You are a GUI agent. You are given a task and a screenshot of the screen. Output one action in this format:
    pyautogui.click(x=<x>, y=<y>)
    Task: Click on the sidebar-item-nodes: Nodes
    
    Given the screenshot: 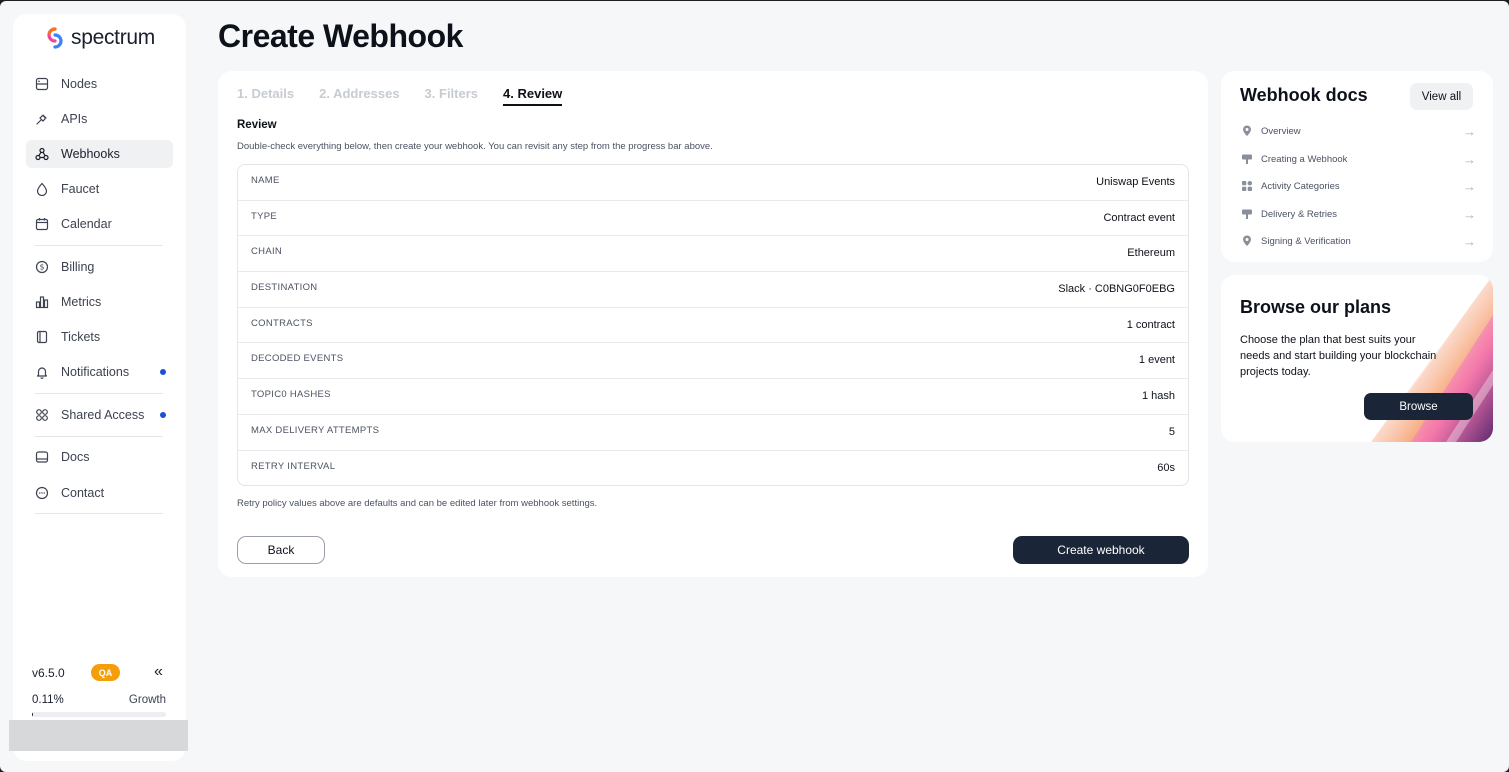 What is the action you would take?
    pyautogui.click(x=99, y=84)
    